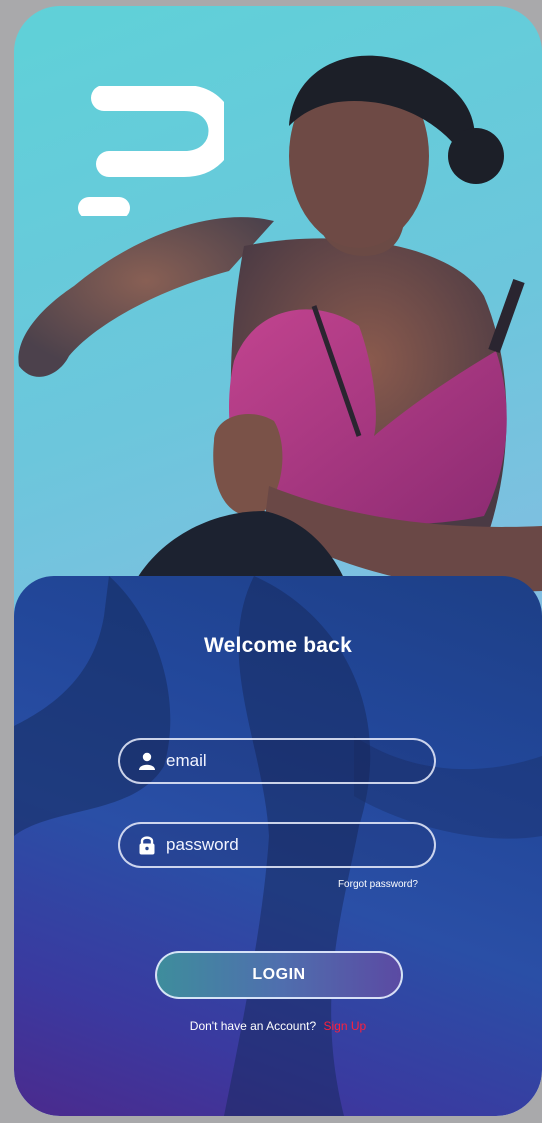 The width and height of the screenshot is (542, 1123). What do you see at coordinates (378, 884) in the screenshot?
I see `forgot-password-link: Forgot password?` at bounding box center [378, 884].